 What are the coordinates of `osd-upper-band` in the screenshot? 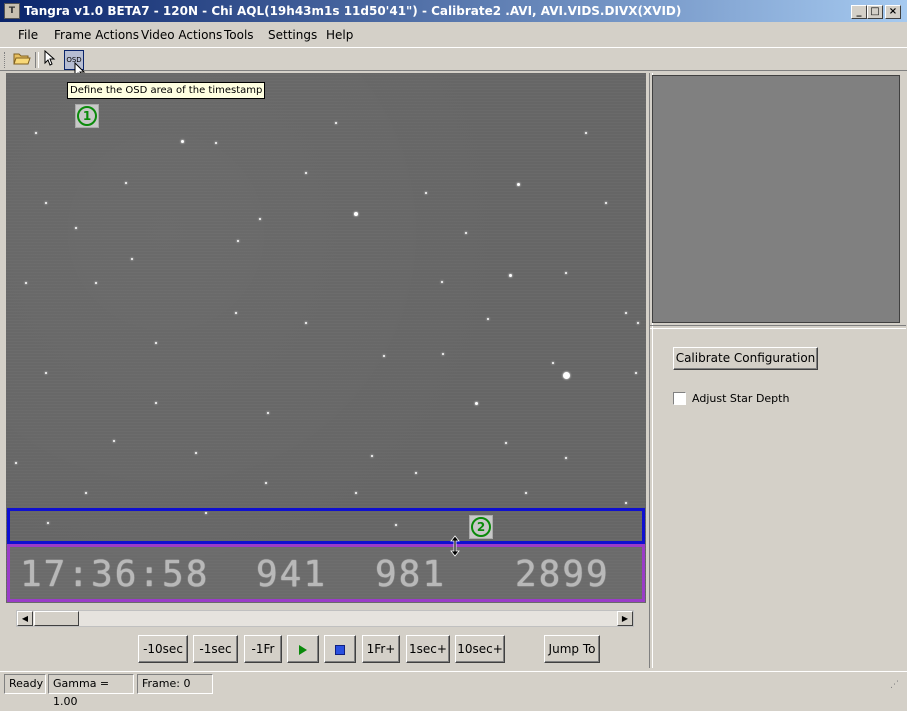 It's located at (326, 526).